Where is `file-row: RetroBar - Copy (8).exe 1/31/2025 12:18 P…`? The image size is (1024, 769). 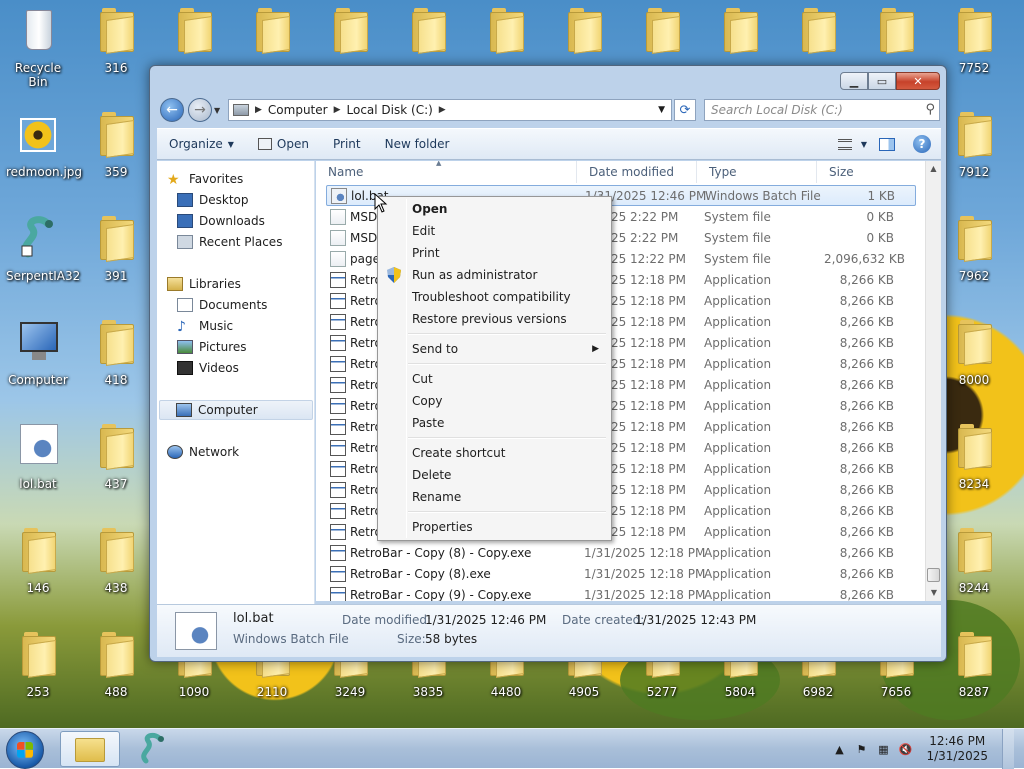
file-row: RetroBar - Copy (8).exe 1/31/2025 12:18 P… is located at coordinates (621, 573).